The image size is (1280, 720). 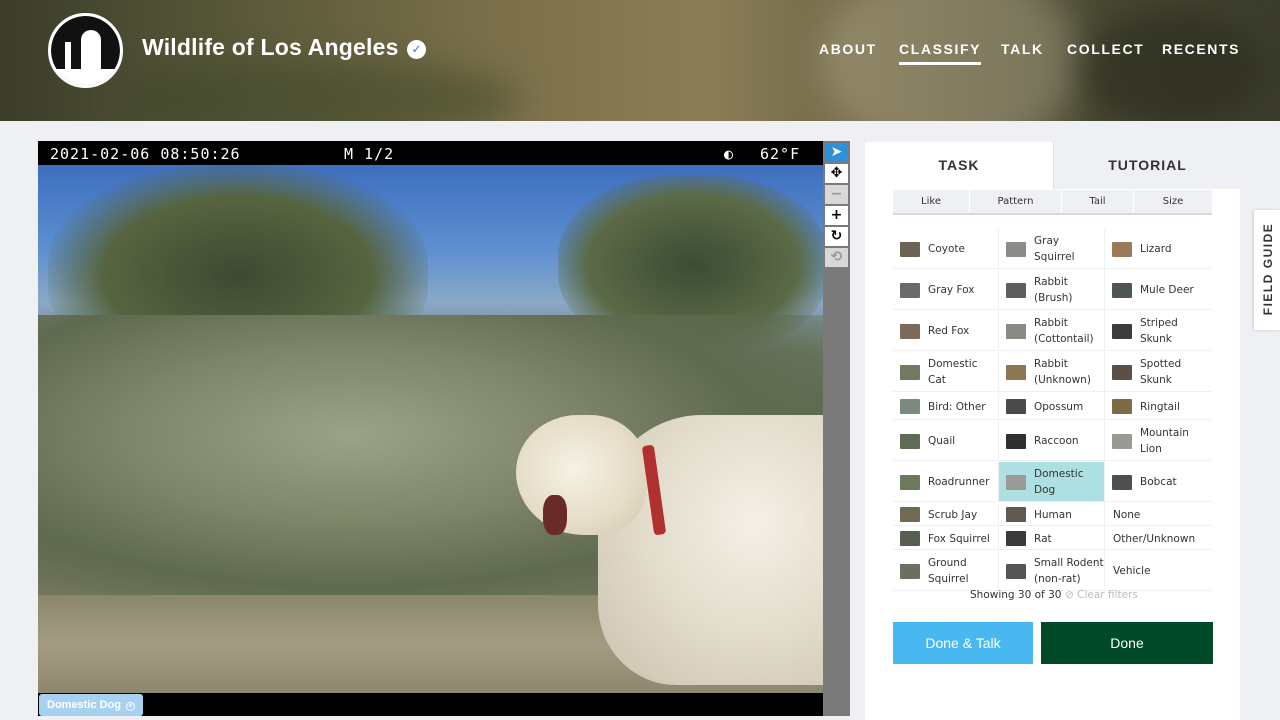 I want to click on species-choice: Striped Skunk, so click(x=1158, y=331).